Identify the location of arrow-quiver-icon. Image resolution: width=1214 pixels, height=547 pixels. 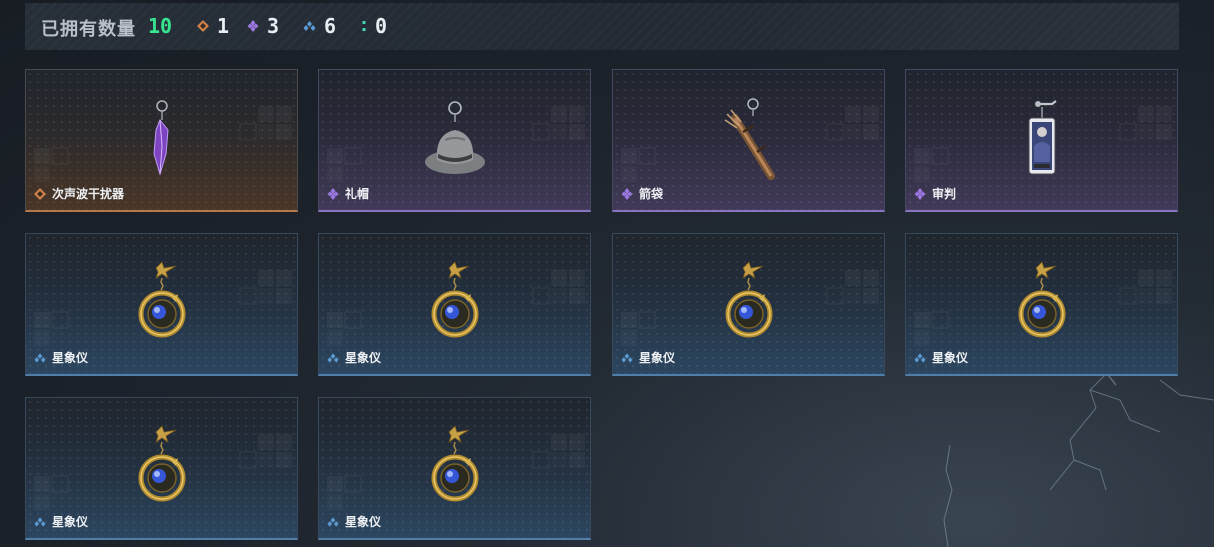
(749, 139).